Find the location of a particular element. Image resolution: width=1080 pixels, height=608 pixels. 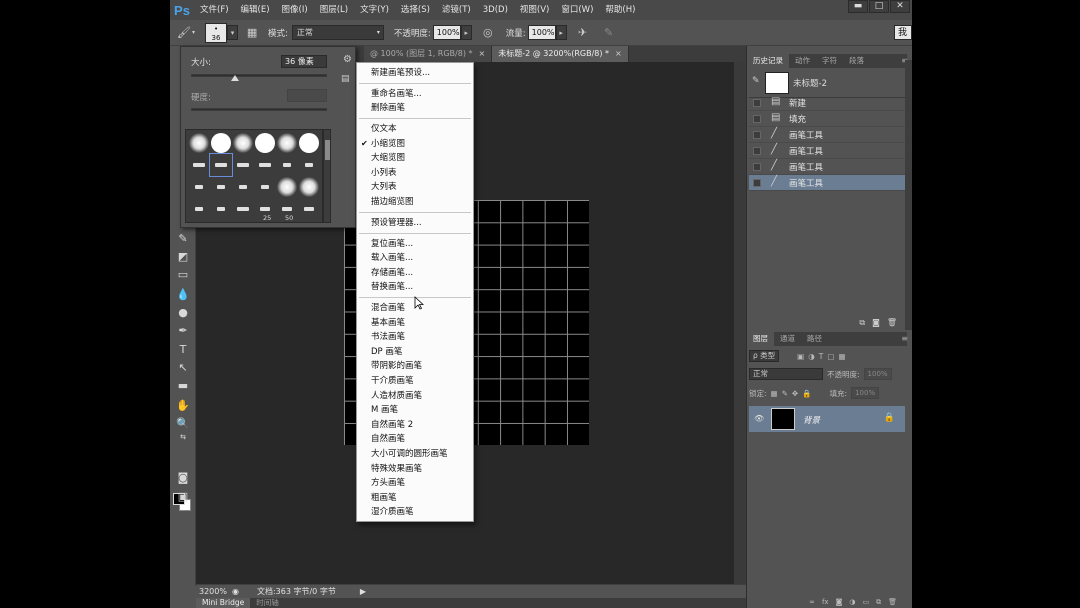

brush-tool-preset: 🖌 ▾ is located at coordinates (185, 33).